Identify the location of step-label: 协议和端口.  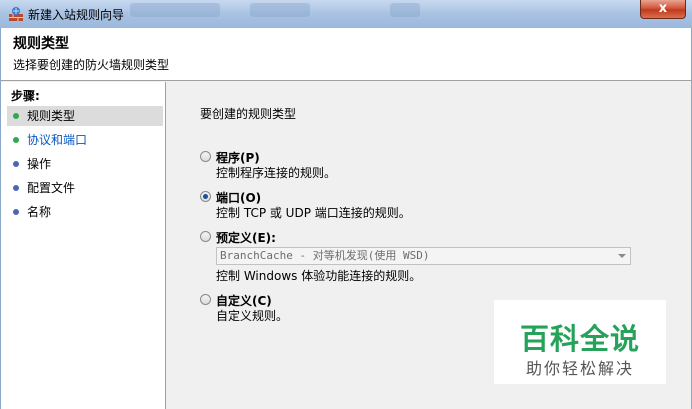
(57, 140).